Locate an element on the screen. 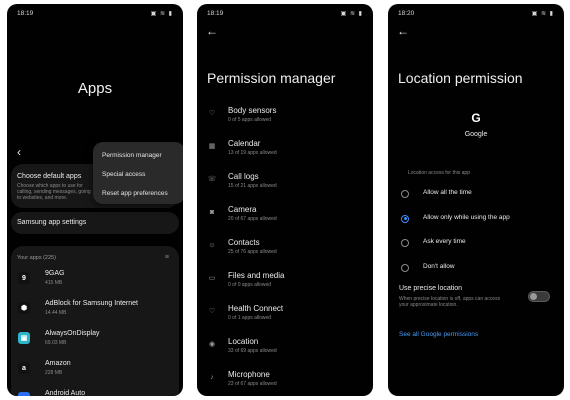  location-option-label: Don't allow is located at coordinates (439, 266).